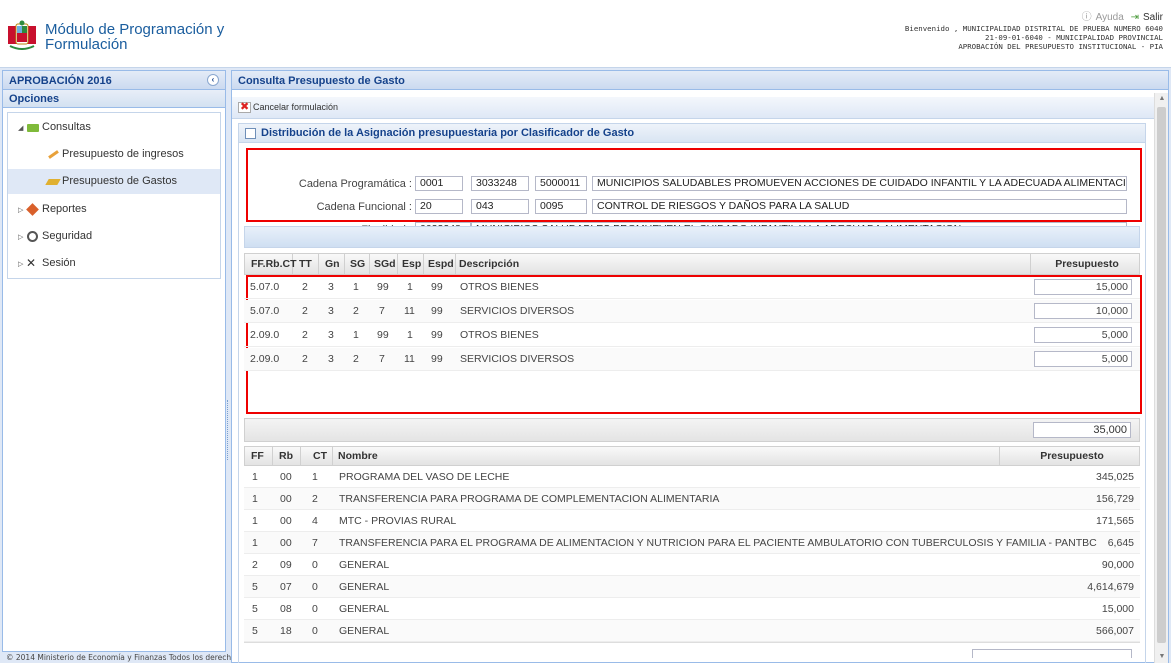  What do you see at coordinates (1161, 375) in the screenshot?
I see `scroll-thumb` at bounding box center [1161, 375].